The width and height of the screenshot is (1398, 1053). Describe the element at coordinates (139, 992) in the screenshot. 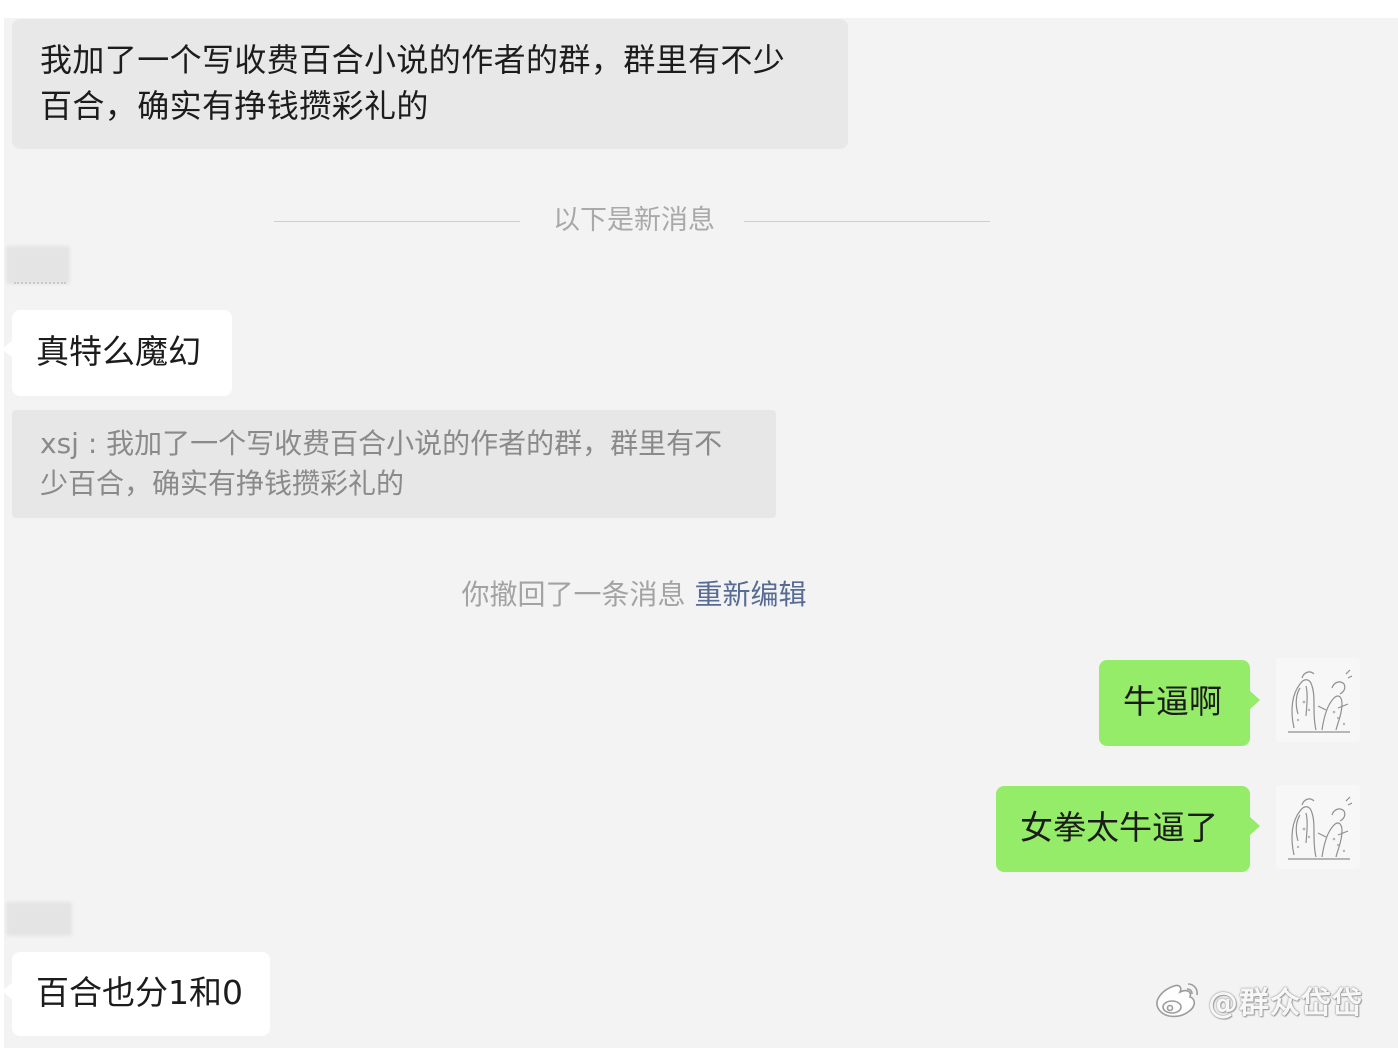

I see `message-text: 百合也分1和0` at that location.